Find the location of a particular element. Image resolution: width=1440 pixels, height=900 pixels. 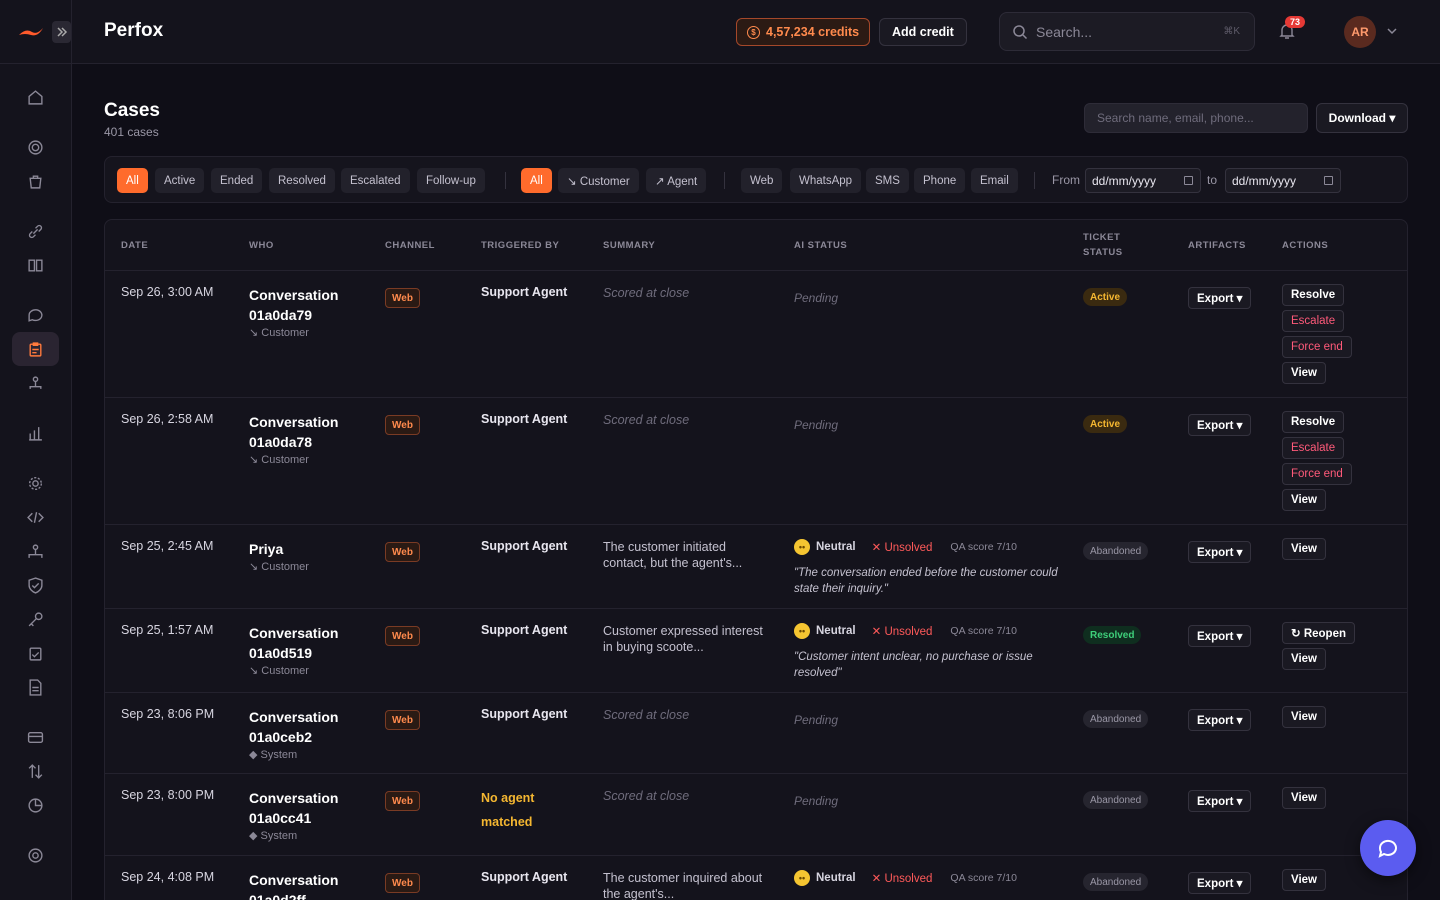

status-filter-escalated: Escalated is located at coordinates (375, 180).